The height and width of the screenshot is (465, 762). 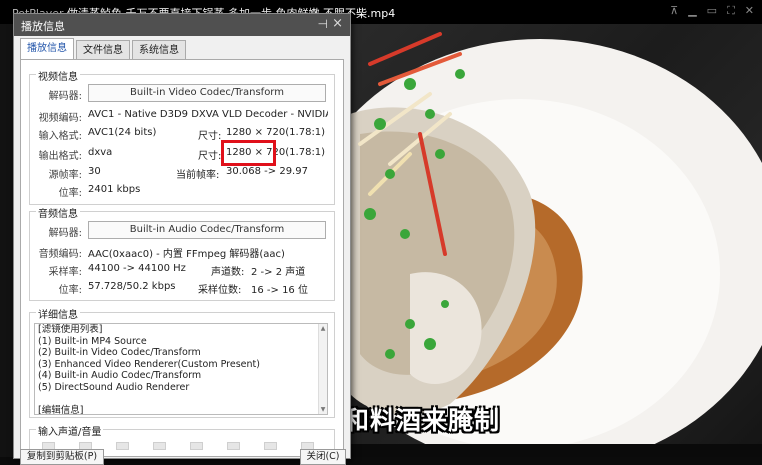 I want to click on dialog-tabs: 播放信息 文件信息 系统信息, so click(x=104, y=49).